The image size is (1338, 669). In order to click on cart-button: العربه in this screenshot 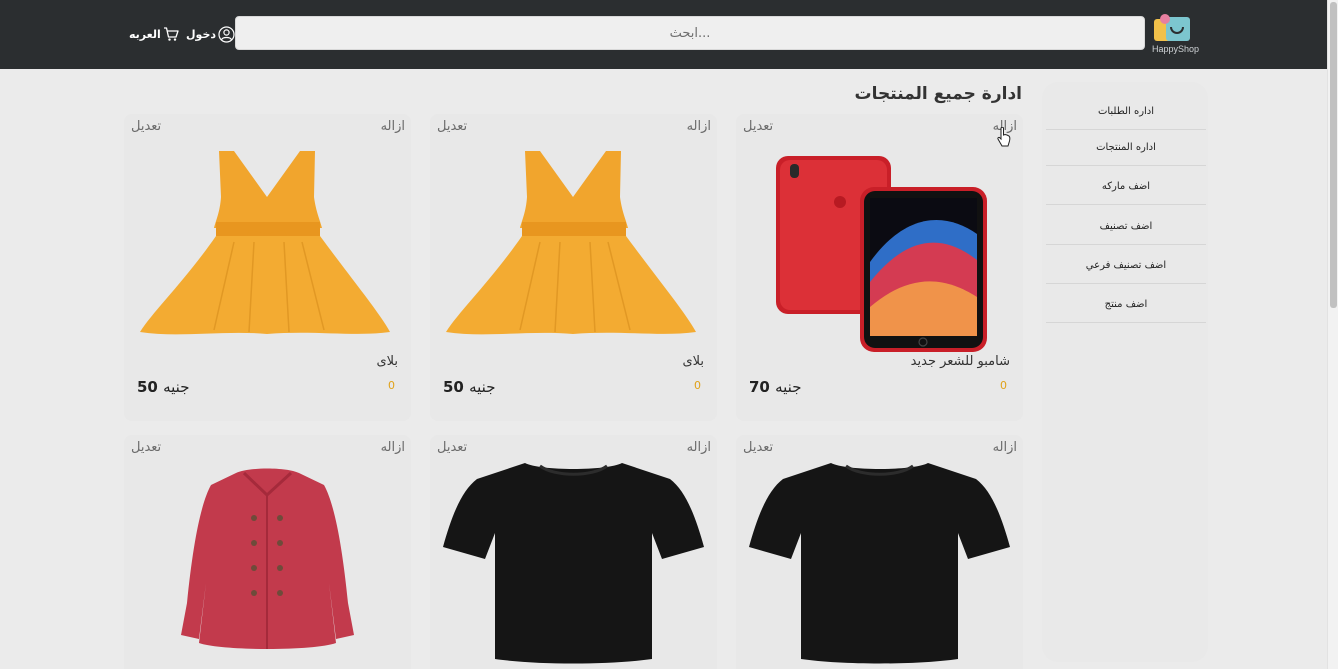, I will do `click(154, 34)`.